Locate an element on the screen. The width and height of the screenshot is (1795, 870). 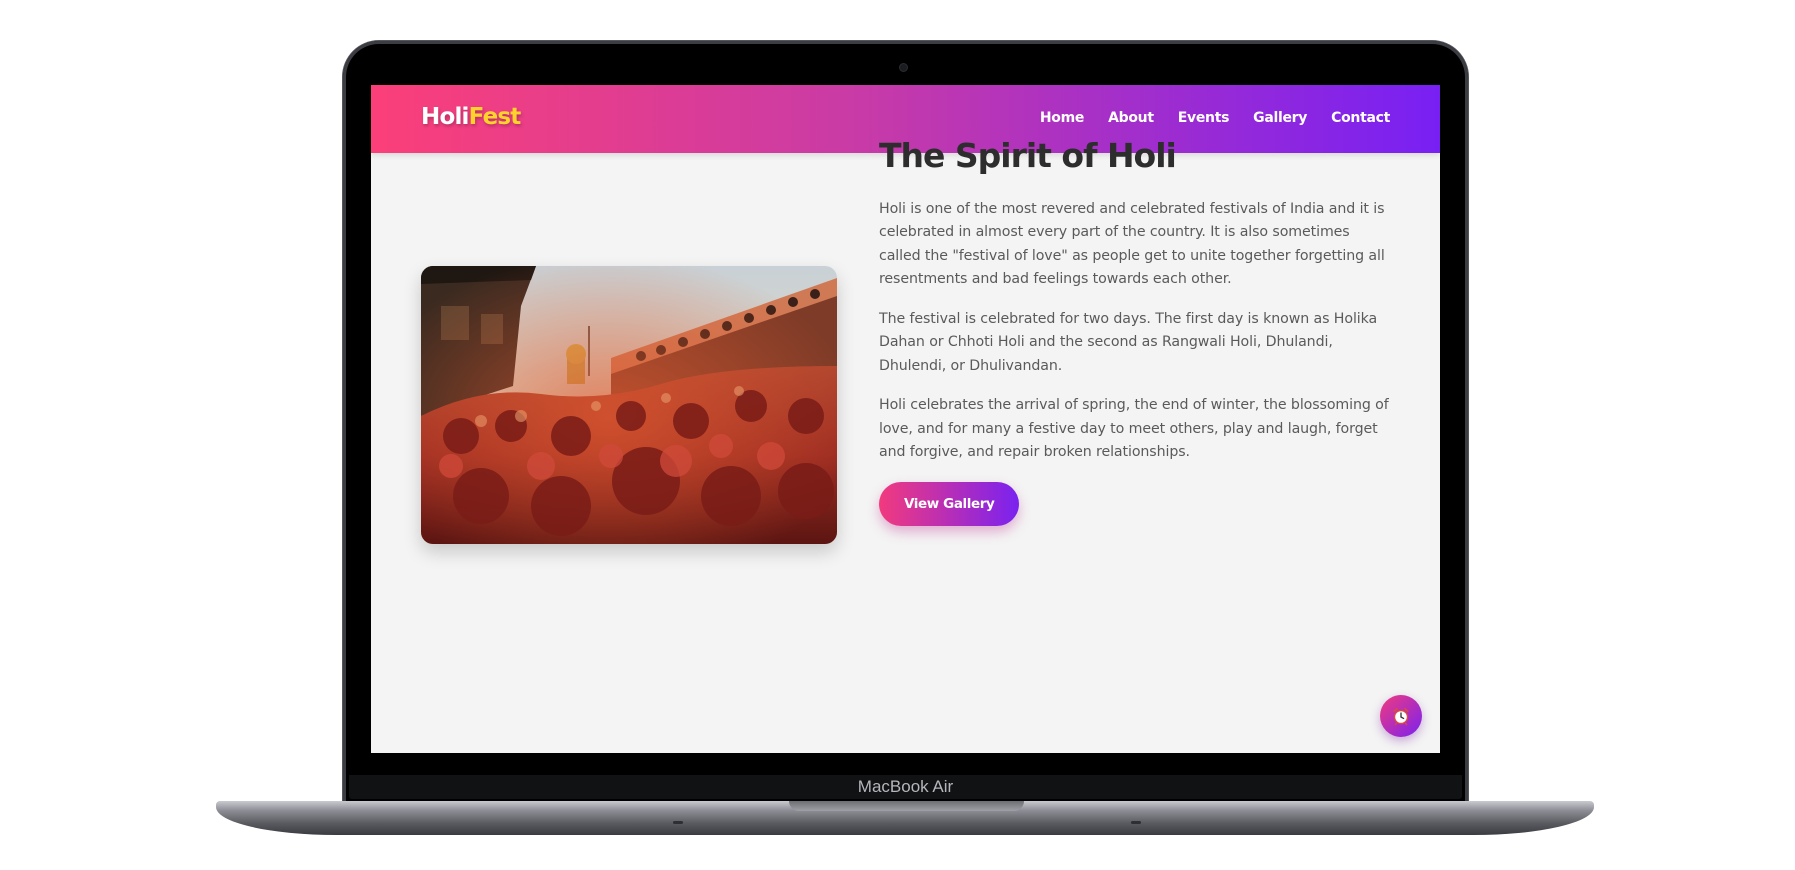
nav-link-gallery: Gallery is located at coordinates (1280, 118).